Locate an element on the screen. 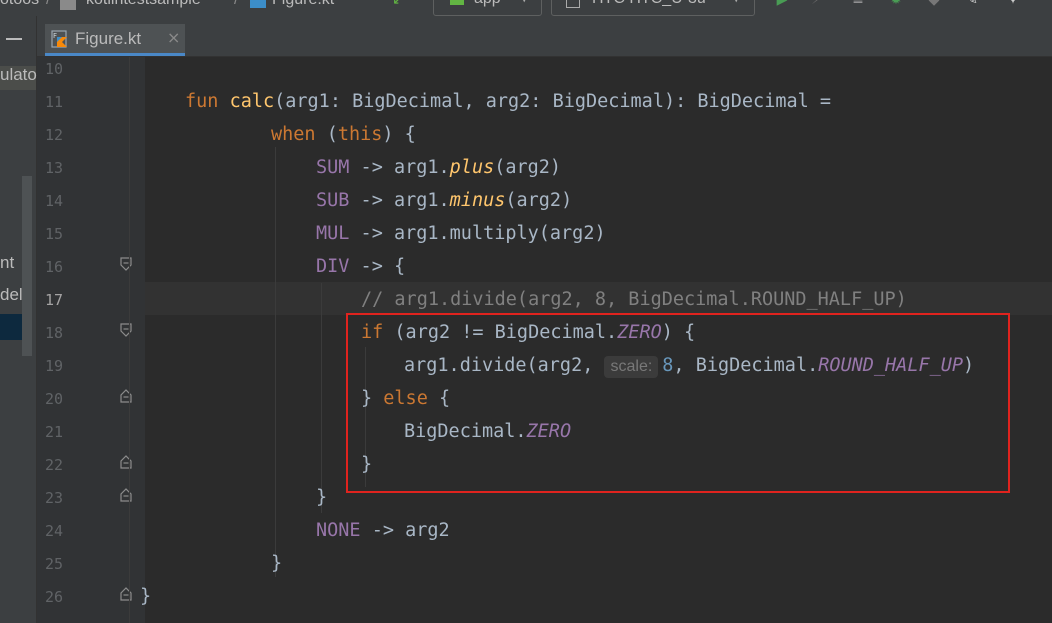 The height and width of the screenshot is (623, 1052). close-icon: × is located at coordinates (173, 37).